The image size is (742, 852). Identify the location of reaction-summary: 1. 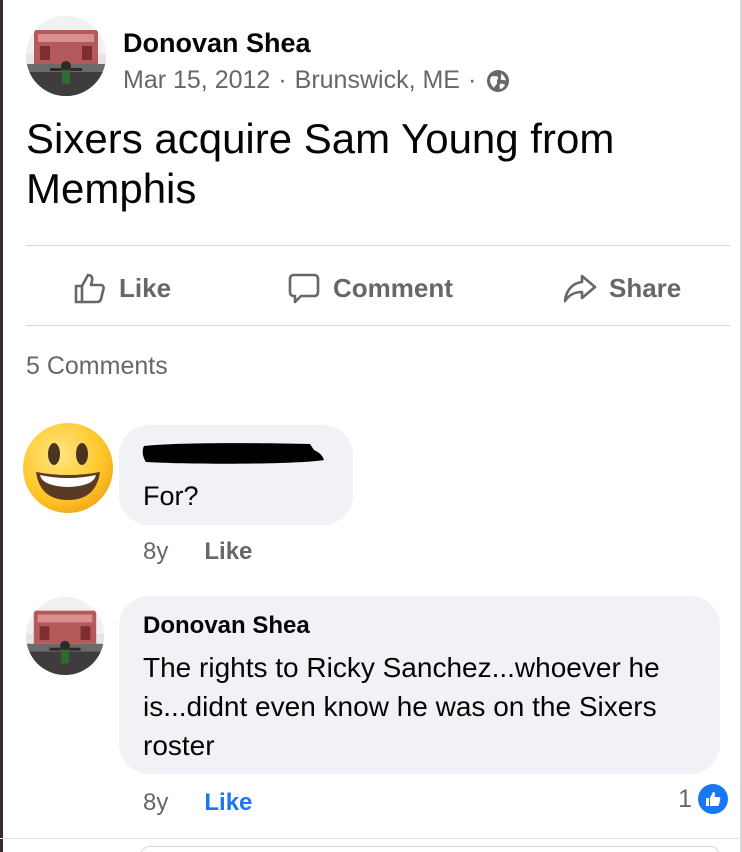
(703, 799).